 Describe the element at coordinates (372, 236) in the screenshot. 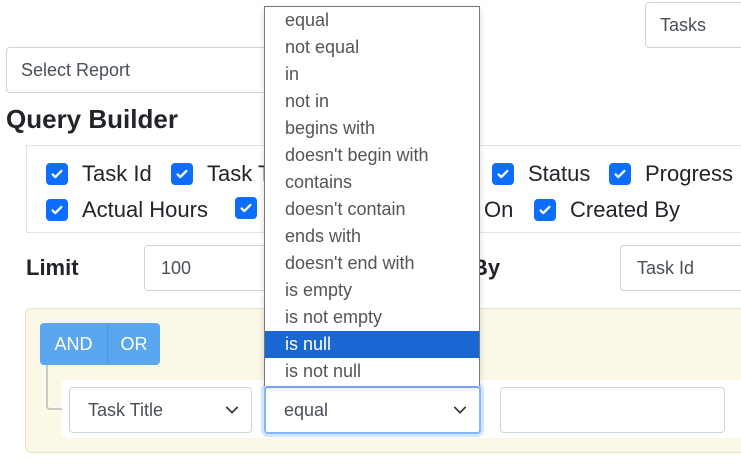

I see `operator-option: ends with` at that location.